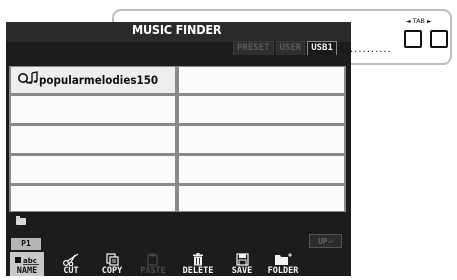 This screenshot has height=280, width=457. I want to click on file-item-content: popularmelodies150, so click(88, 79).